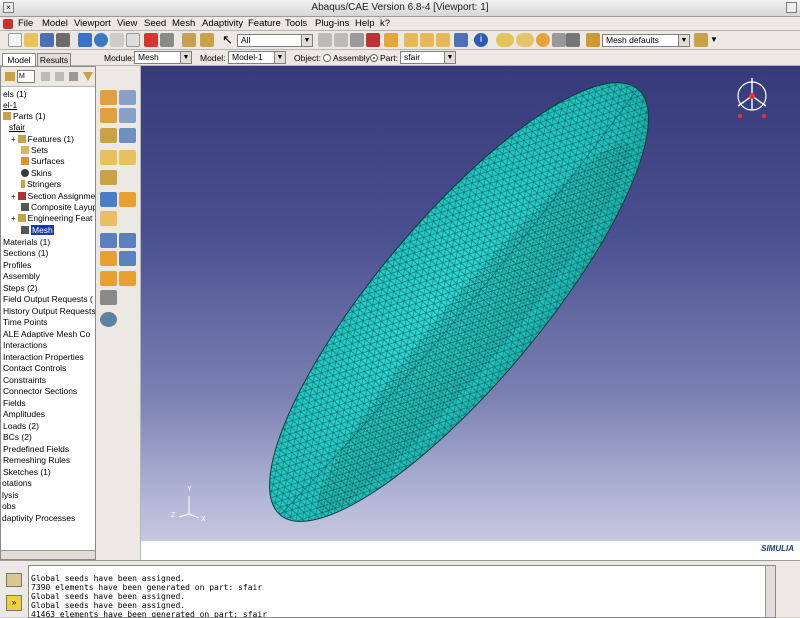  Describe the element at coordinates (43, 161) in the screenshot. I see `tree-item: Surfaces` at that location.